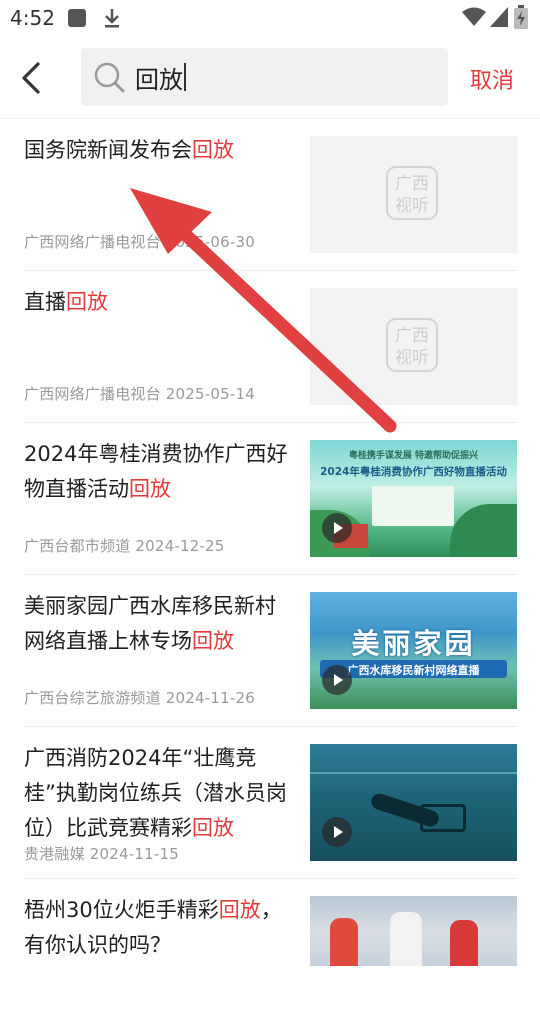  I want to click on search-header: 取消, so click(270, 79).